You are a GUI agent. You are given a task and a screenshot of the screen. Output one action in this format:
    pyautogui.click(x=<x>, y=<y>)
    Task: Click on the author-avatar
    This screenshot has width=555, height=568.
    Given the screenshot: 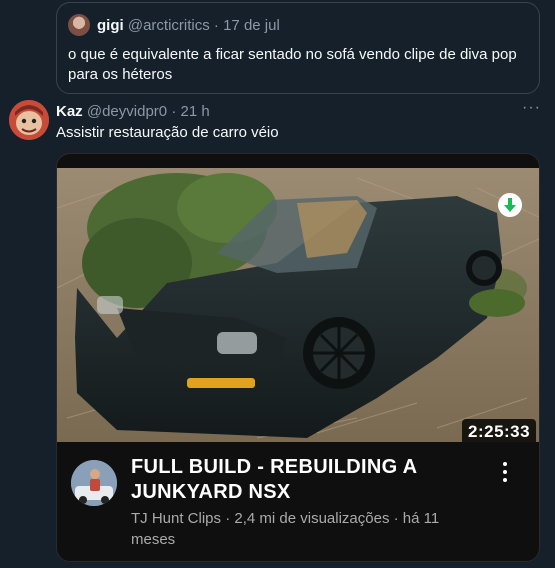 What is the action you would take?
    pyautogui.click(x=29, y=120)
    